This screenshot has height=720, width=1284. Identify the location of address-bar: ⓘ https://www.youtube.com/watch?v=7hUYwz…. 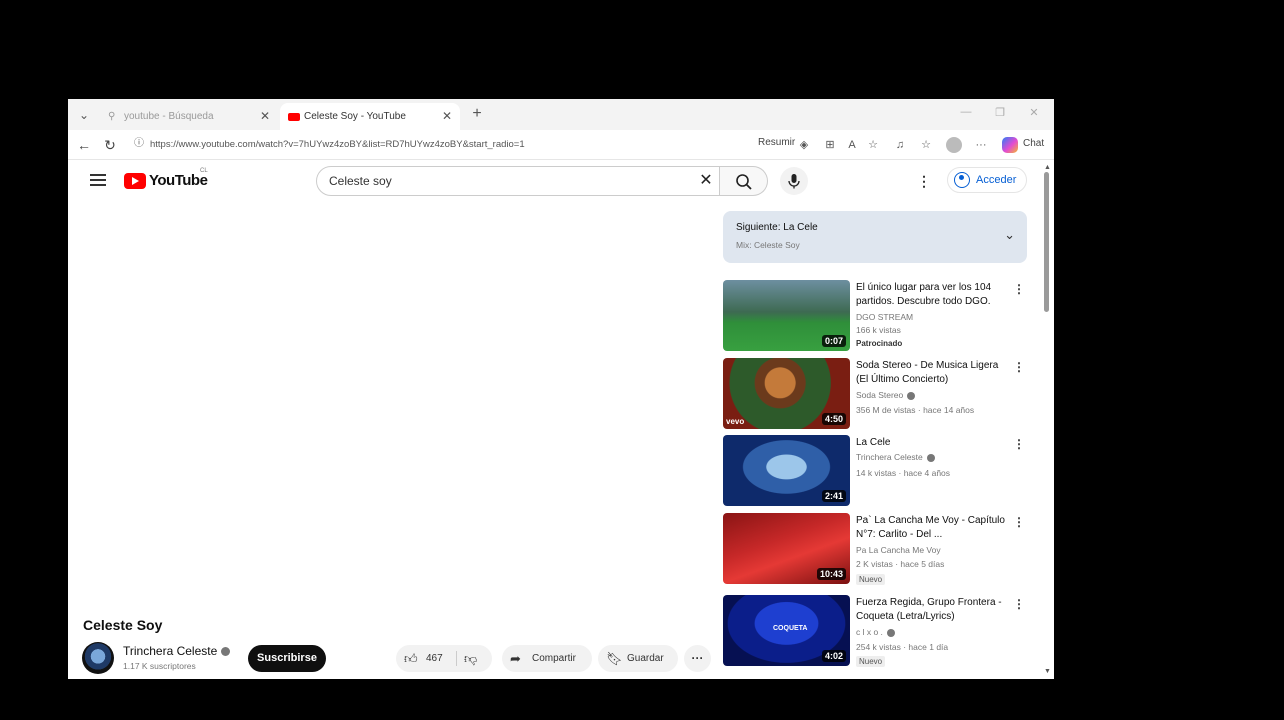
(436, 145).